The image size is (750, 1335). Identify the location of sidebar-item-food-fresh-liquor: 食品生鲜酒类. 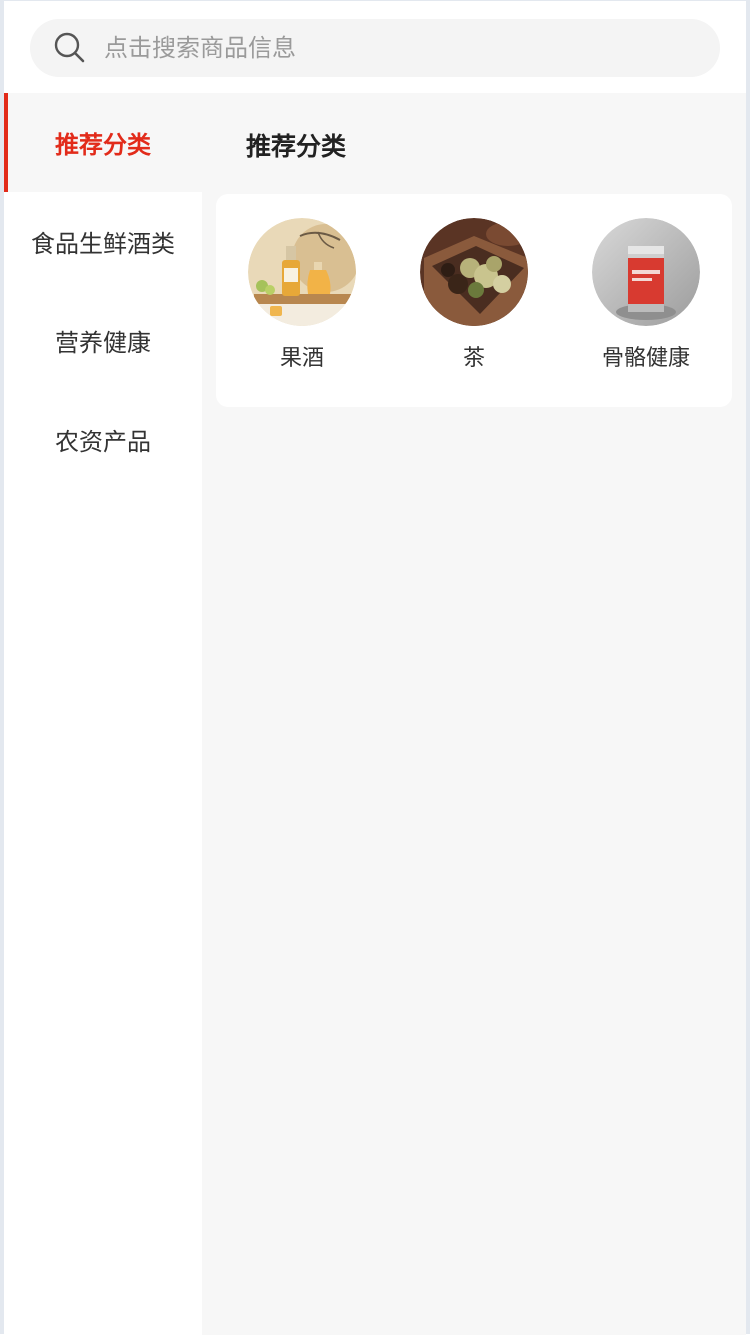
(103, 241).